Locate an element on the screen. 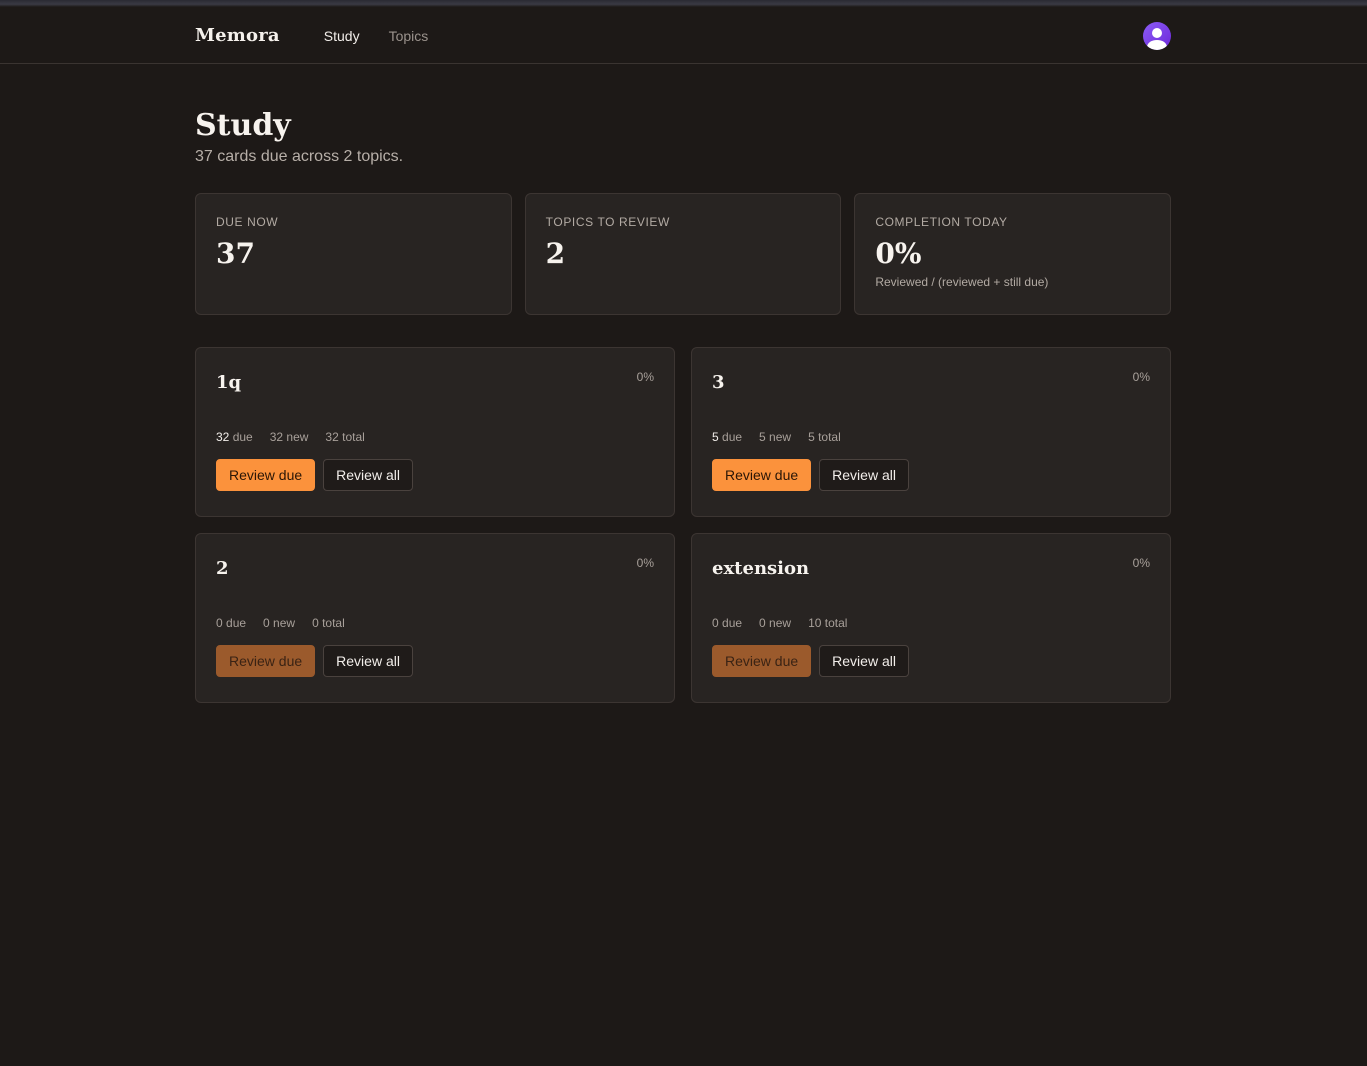 Image resolution: width=1367 pixels, height=1066 pixels. page-title: Study is located at coordinates (243, 125).